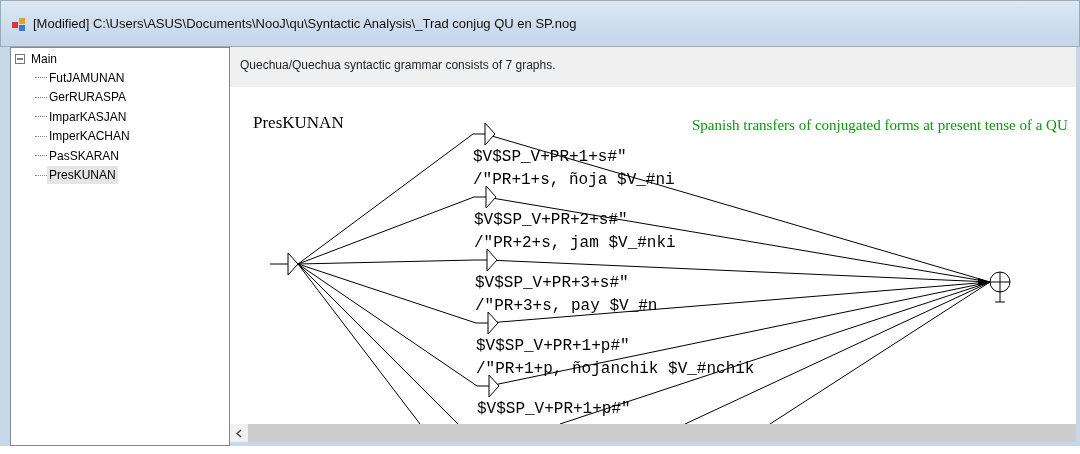  Describe the element at coordinates (553, 346) in the screenshot. I see `box-label: $V$SP_V+PR+1+p#"` at that location.